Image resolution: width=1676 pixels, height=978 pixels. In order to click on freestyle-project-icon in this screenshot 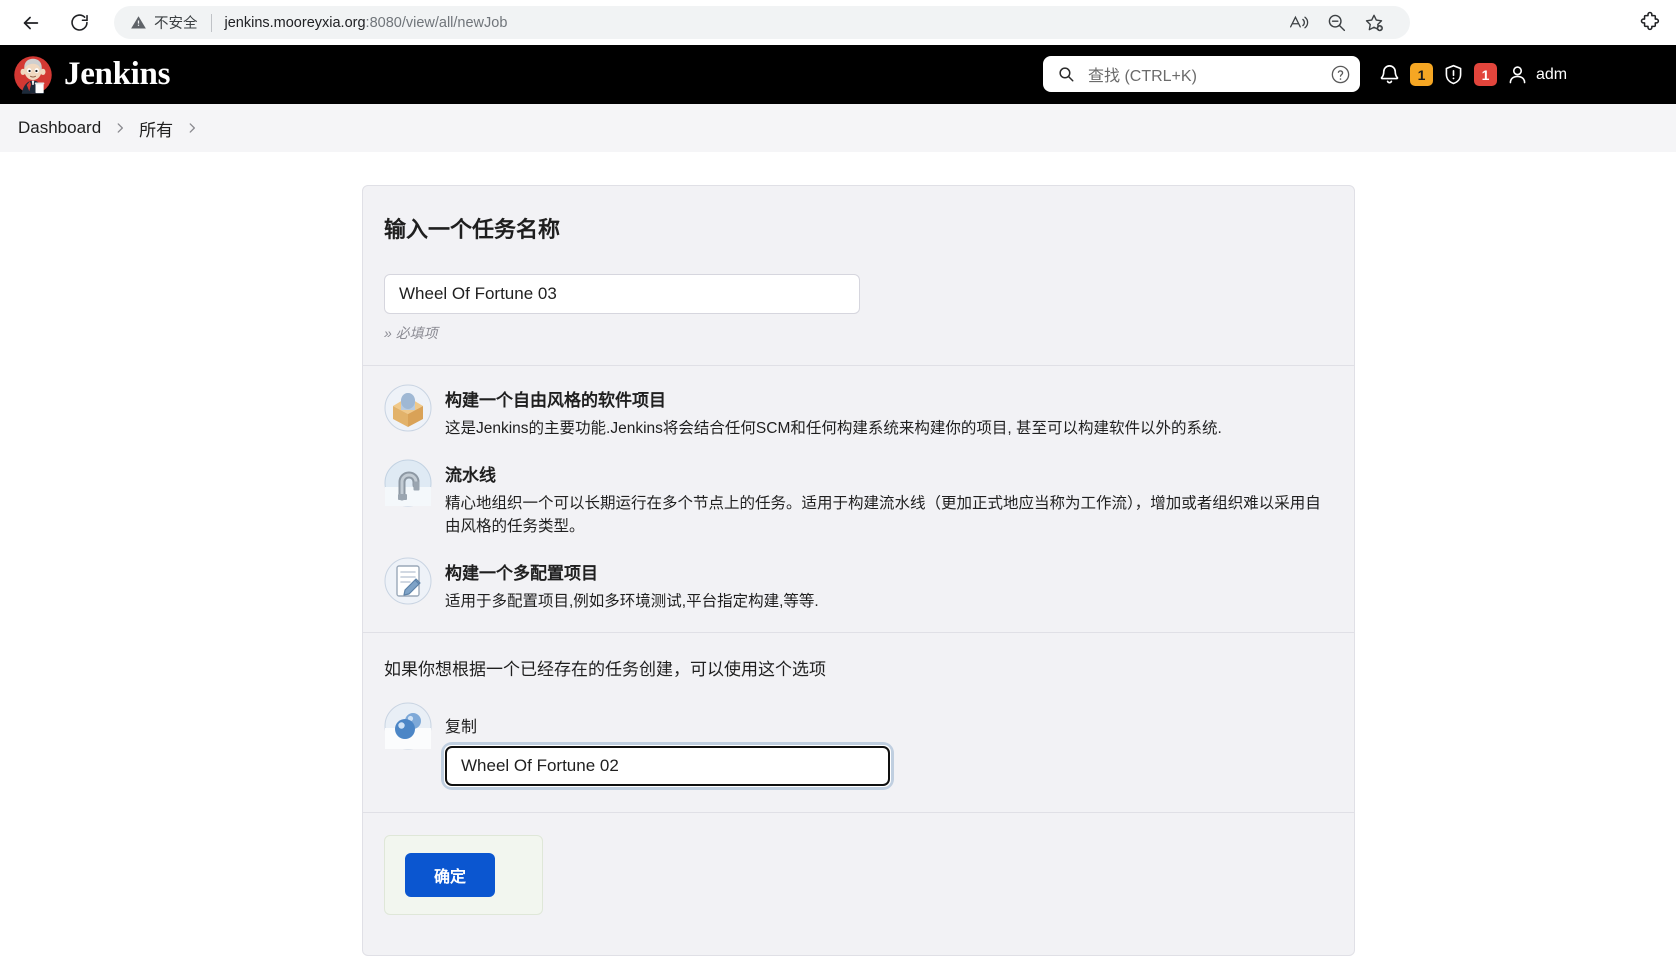, I will do `click(408, 408)`.